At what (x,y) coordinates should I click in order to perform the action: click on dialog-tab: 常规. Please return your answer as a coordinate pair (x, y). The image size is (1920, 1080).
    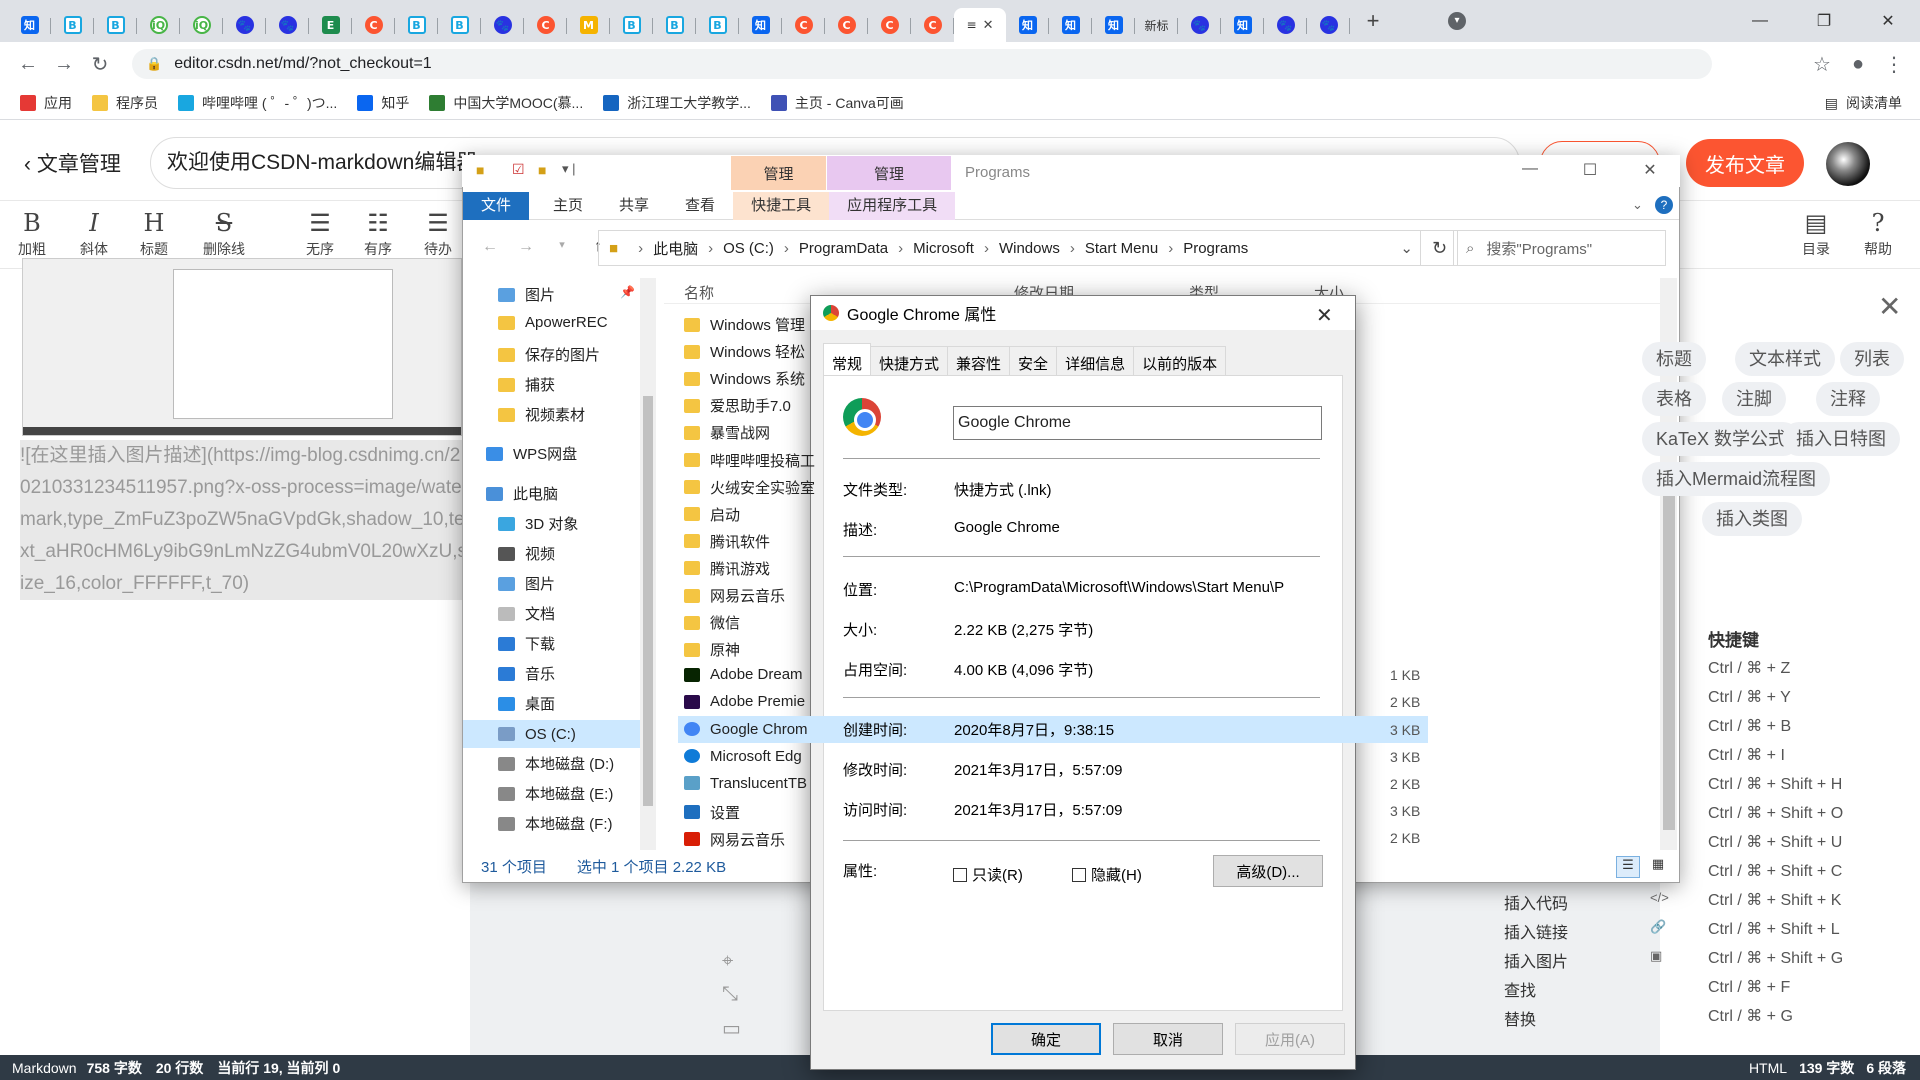
    Looking at the image, I should click on (847, 361).